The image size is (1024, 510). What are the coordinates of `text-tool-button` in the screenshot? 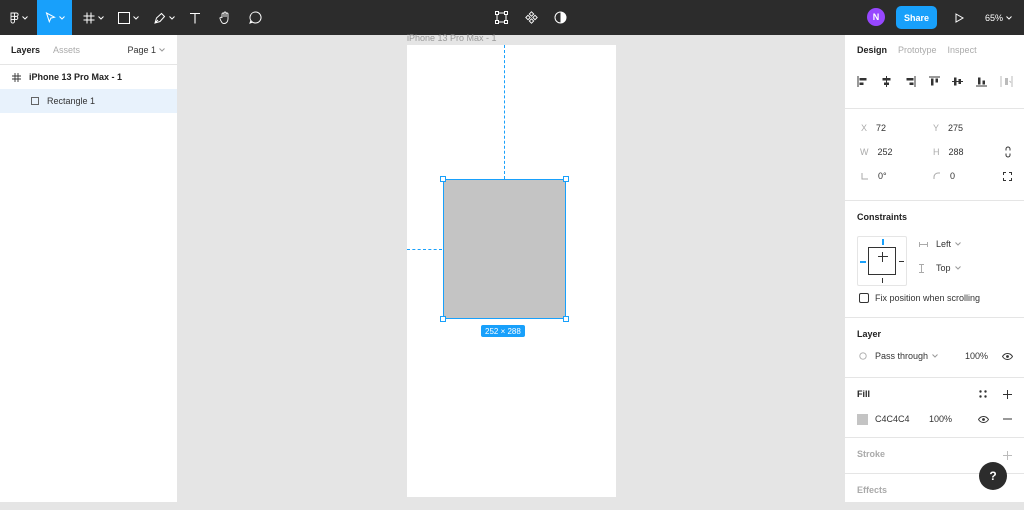 It's located at (195, 17).